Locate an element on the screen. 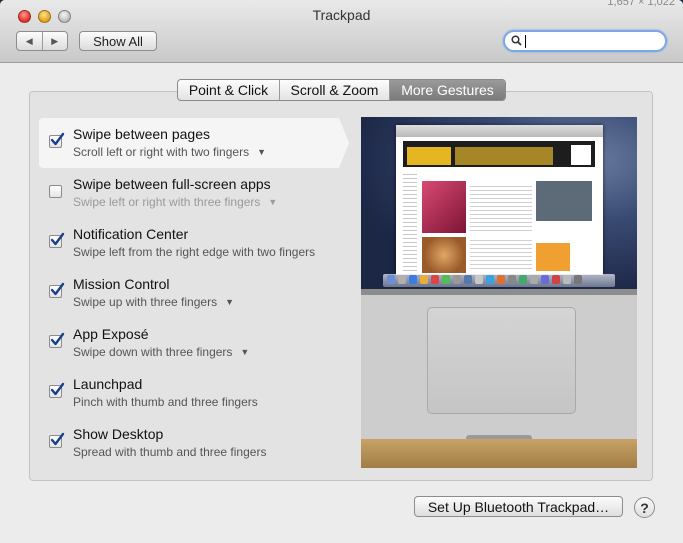 Image resolution: width=683 pixels, height=543 pixels. gesture-subtitle-menu: Swipe left or right with three fingers ▼ is located at coordinates (175, 202).